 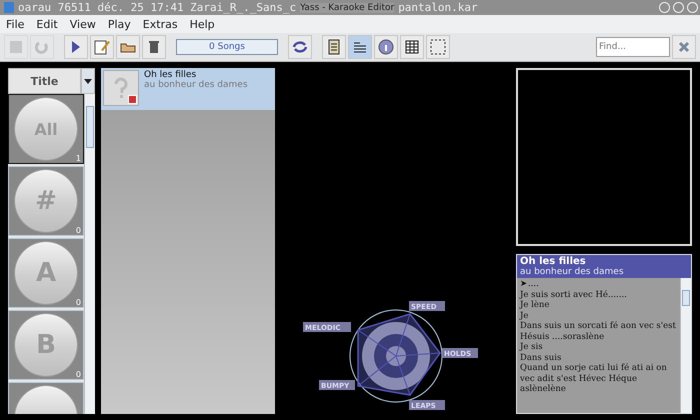 I want to click on letter-tile: # 0, so click(x=46, y=201).